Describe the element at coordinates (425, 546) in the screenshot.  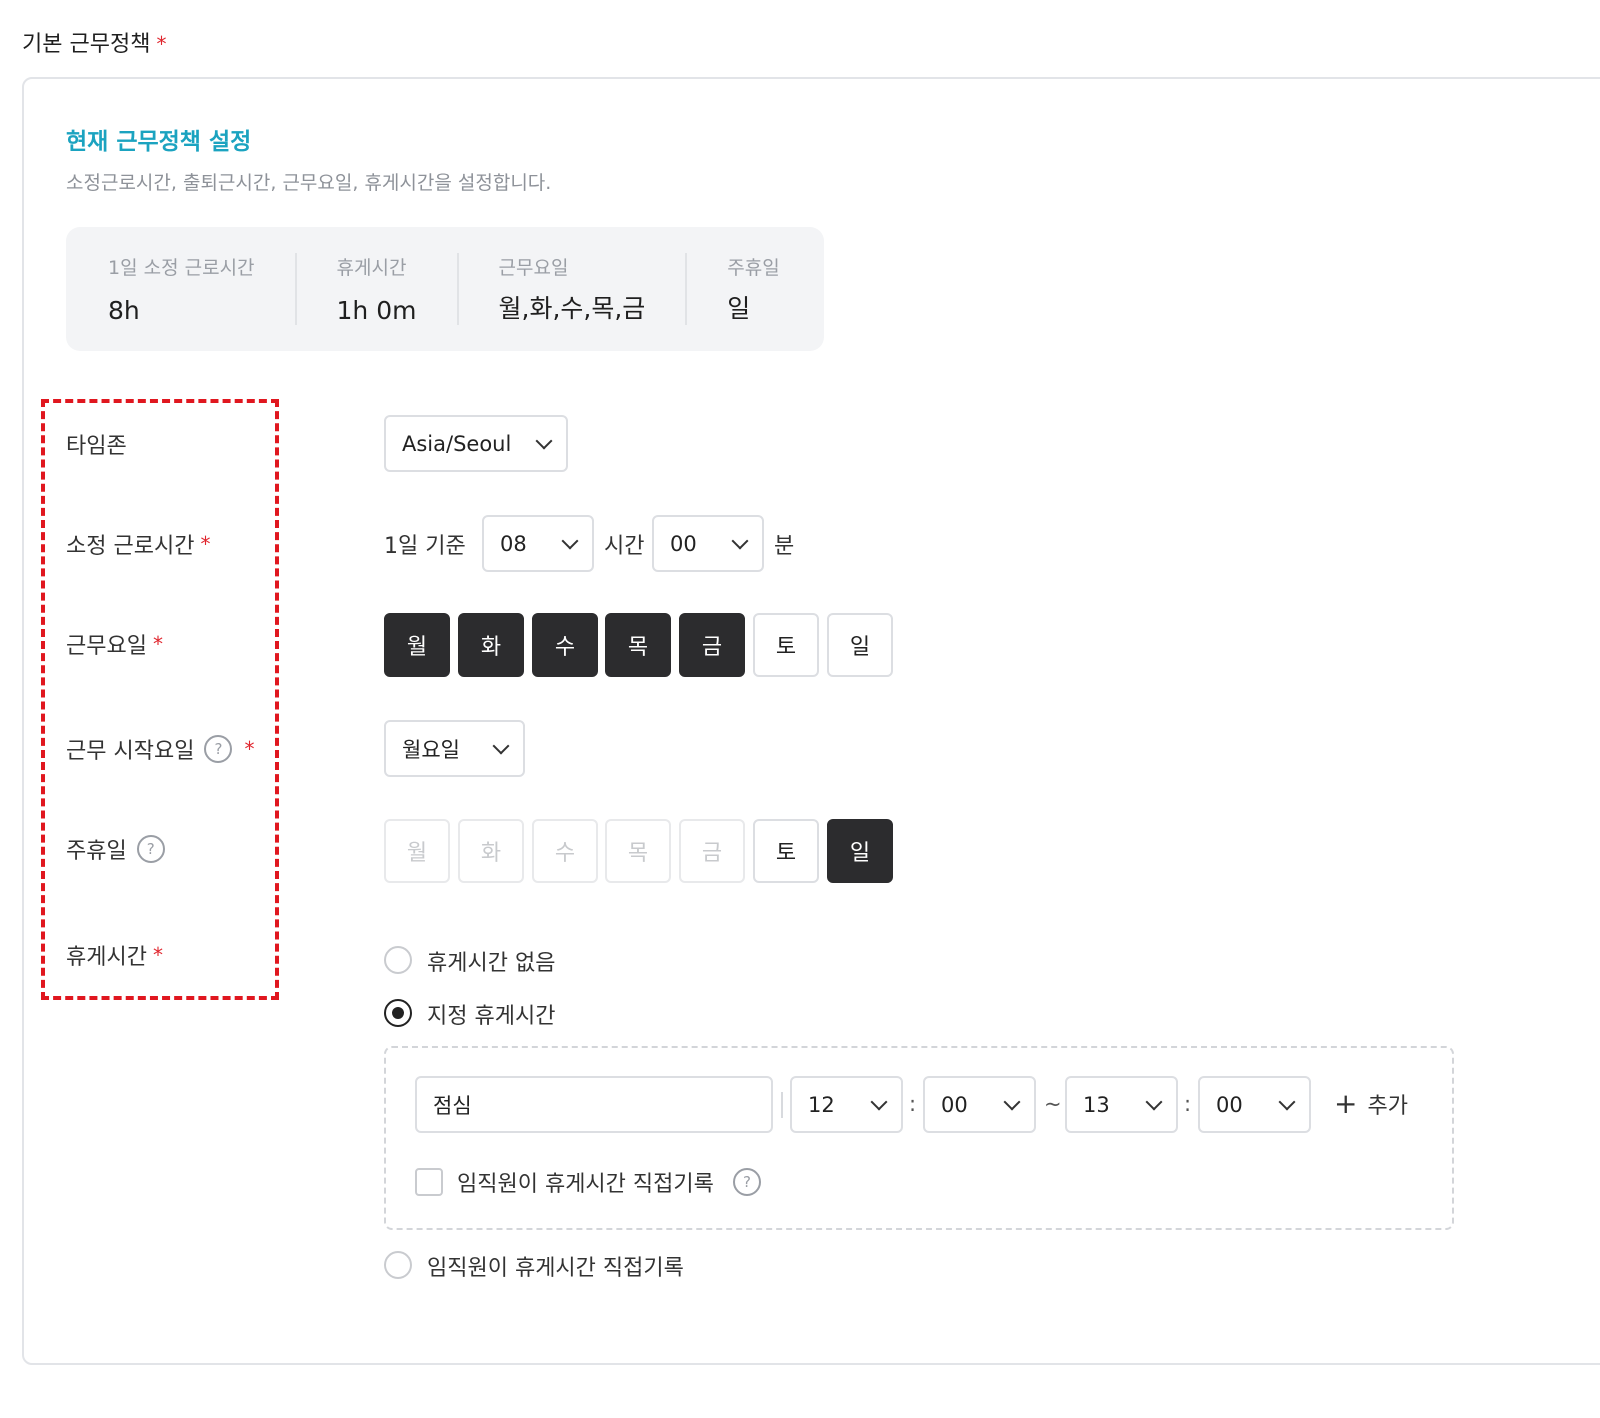
I see `work-hours-prefix: 1일 기준` at that location.